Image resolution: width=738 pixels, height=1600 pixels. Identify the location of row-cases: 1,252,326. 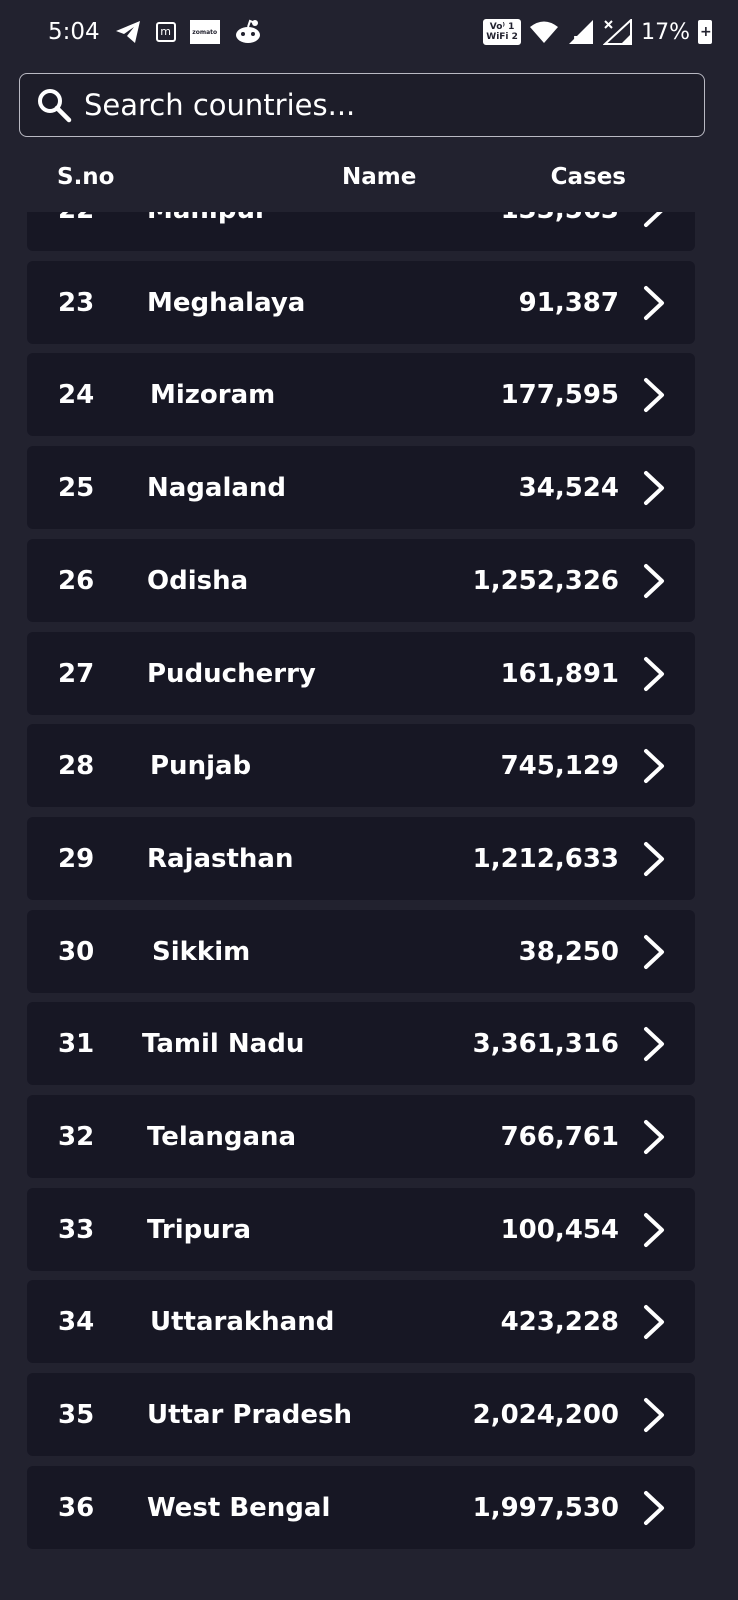
(545, 580).